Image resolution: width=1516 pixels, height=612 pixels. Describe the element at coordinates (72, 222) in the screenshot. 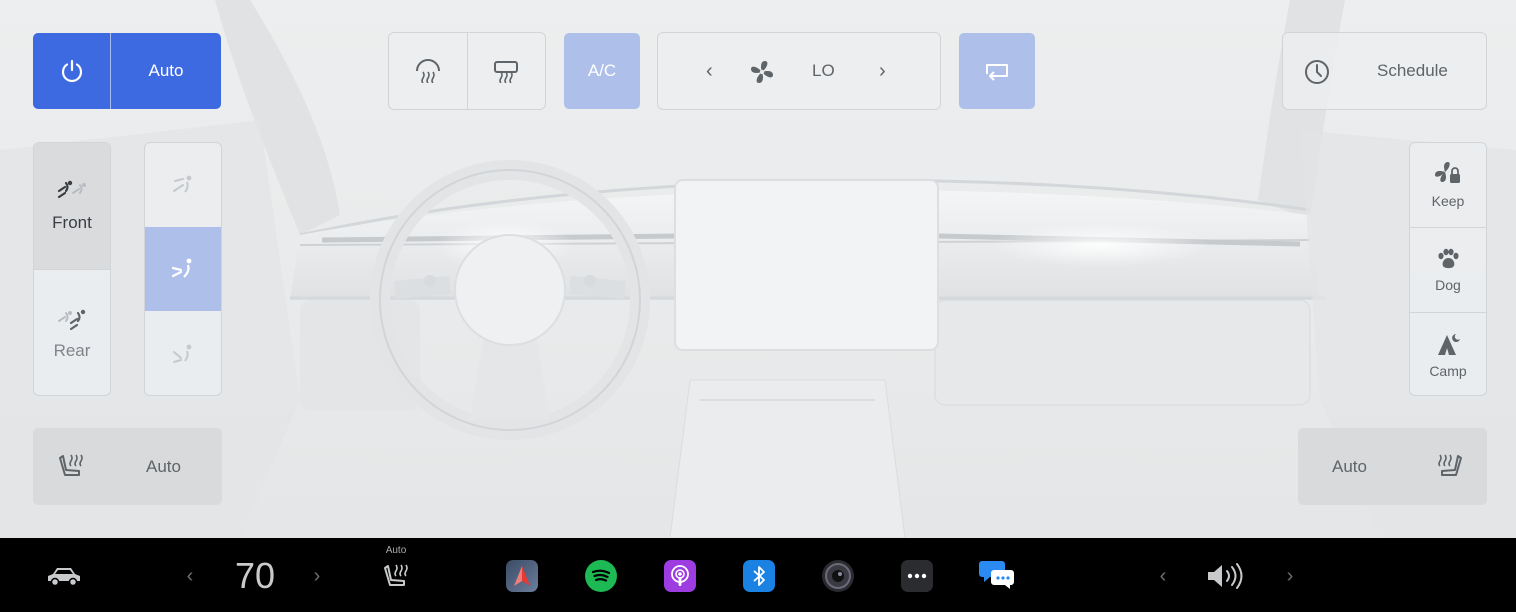

I see `front-zone-label: Front` at that location.